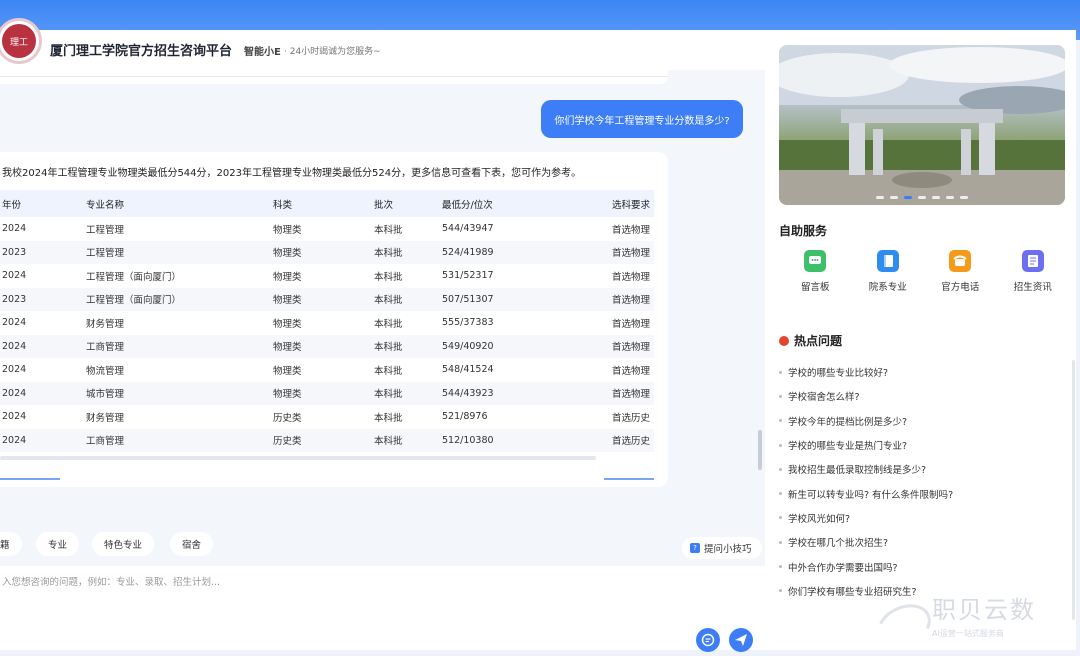 Image resolution: width=1080 pixels, height=656 pixels. What do you see at coordinates (924, 493) in the screenshot?
I see `hot-question-item: 新生可以转专业吗? 有什么条件限制吗?` at bounding box center [924, 493].